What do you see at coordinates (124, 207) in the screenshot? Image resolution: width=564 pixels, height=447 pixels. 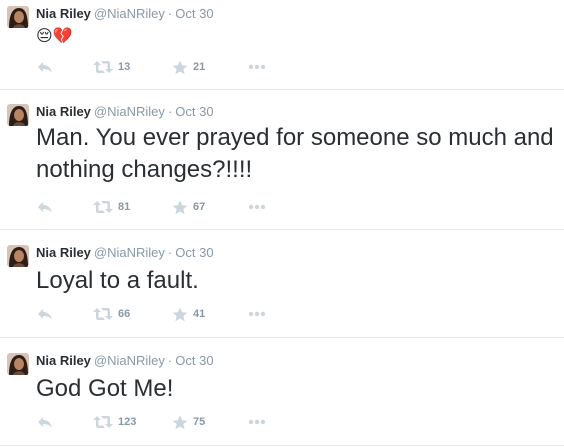 I see `retweet-count: 81` at bounding box center [124, 207].